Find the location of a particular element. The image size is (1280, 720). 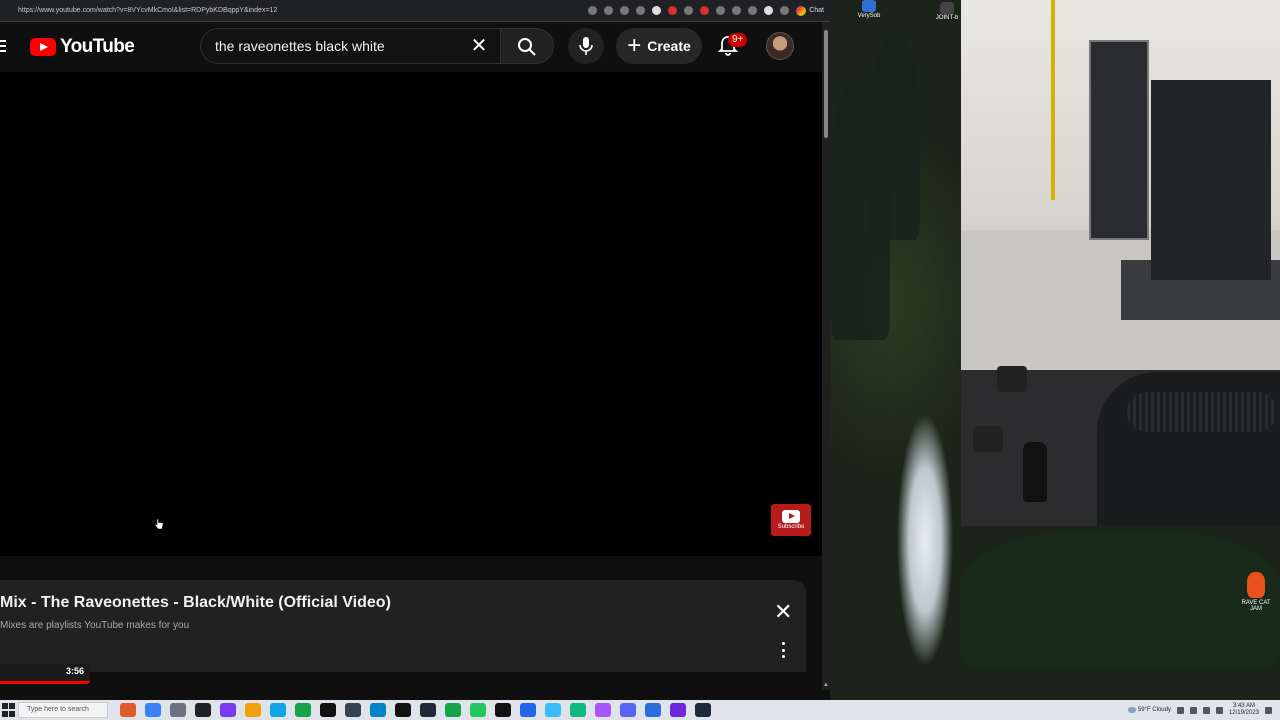

desktop-icon: JOINT-b is located at coordinates (947, 11).